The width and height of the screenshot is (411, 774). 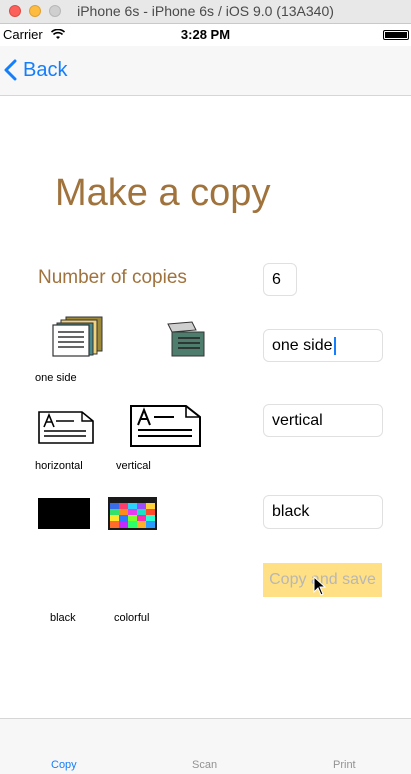 I want to click on tab-copy: Copy, so click(x=64, y=765).